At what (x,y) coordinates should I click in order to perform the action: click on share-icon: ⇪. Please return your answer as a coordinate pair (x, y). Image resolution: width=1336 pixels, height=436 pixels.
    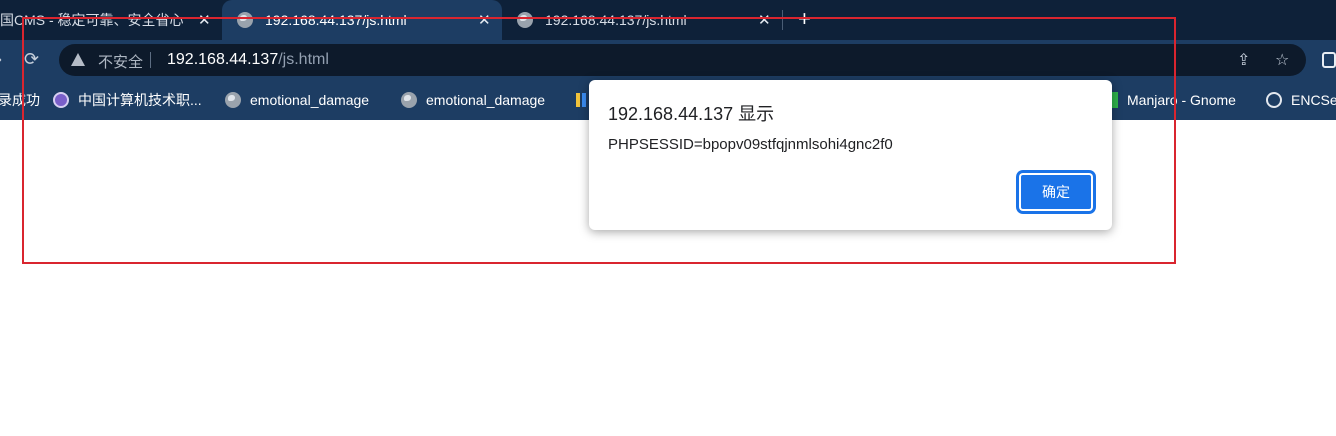
    Looking at the image, I should click on (1243, 60).